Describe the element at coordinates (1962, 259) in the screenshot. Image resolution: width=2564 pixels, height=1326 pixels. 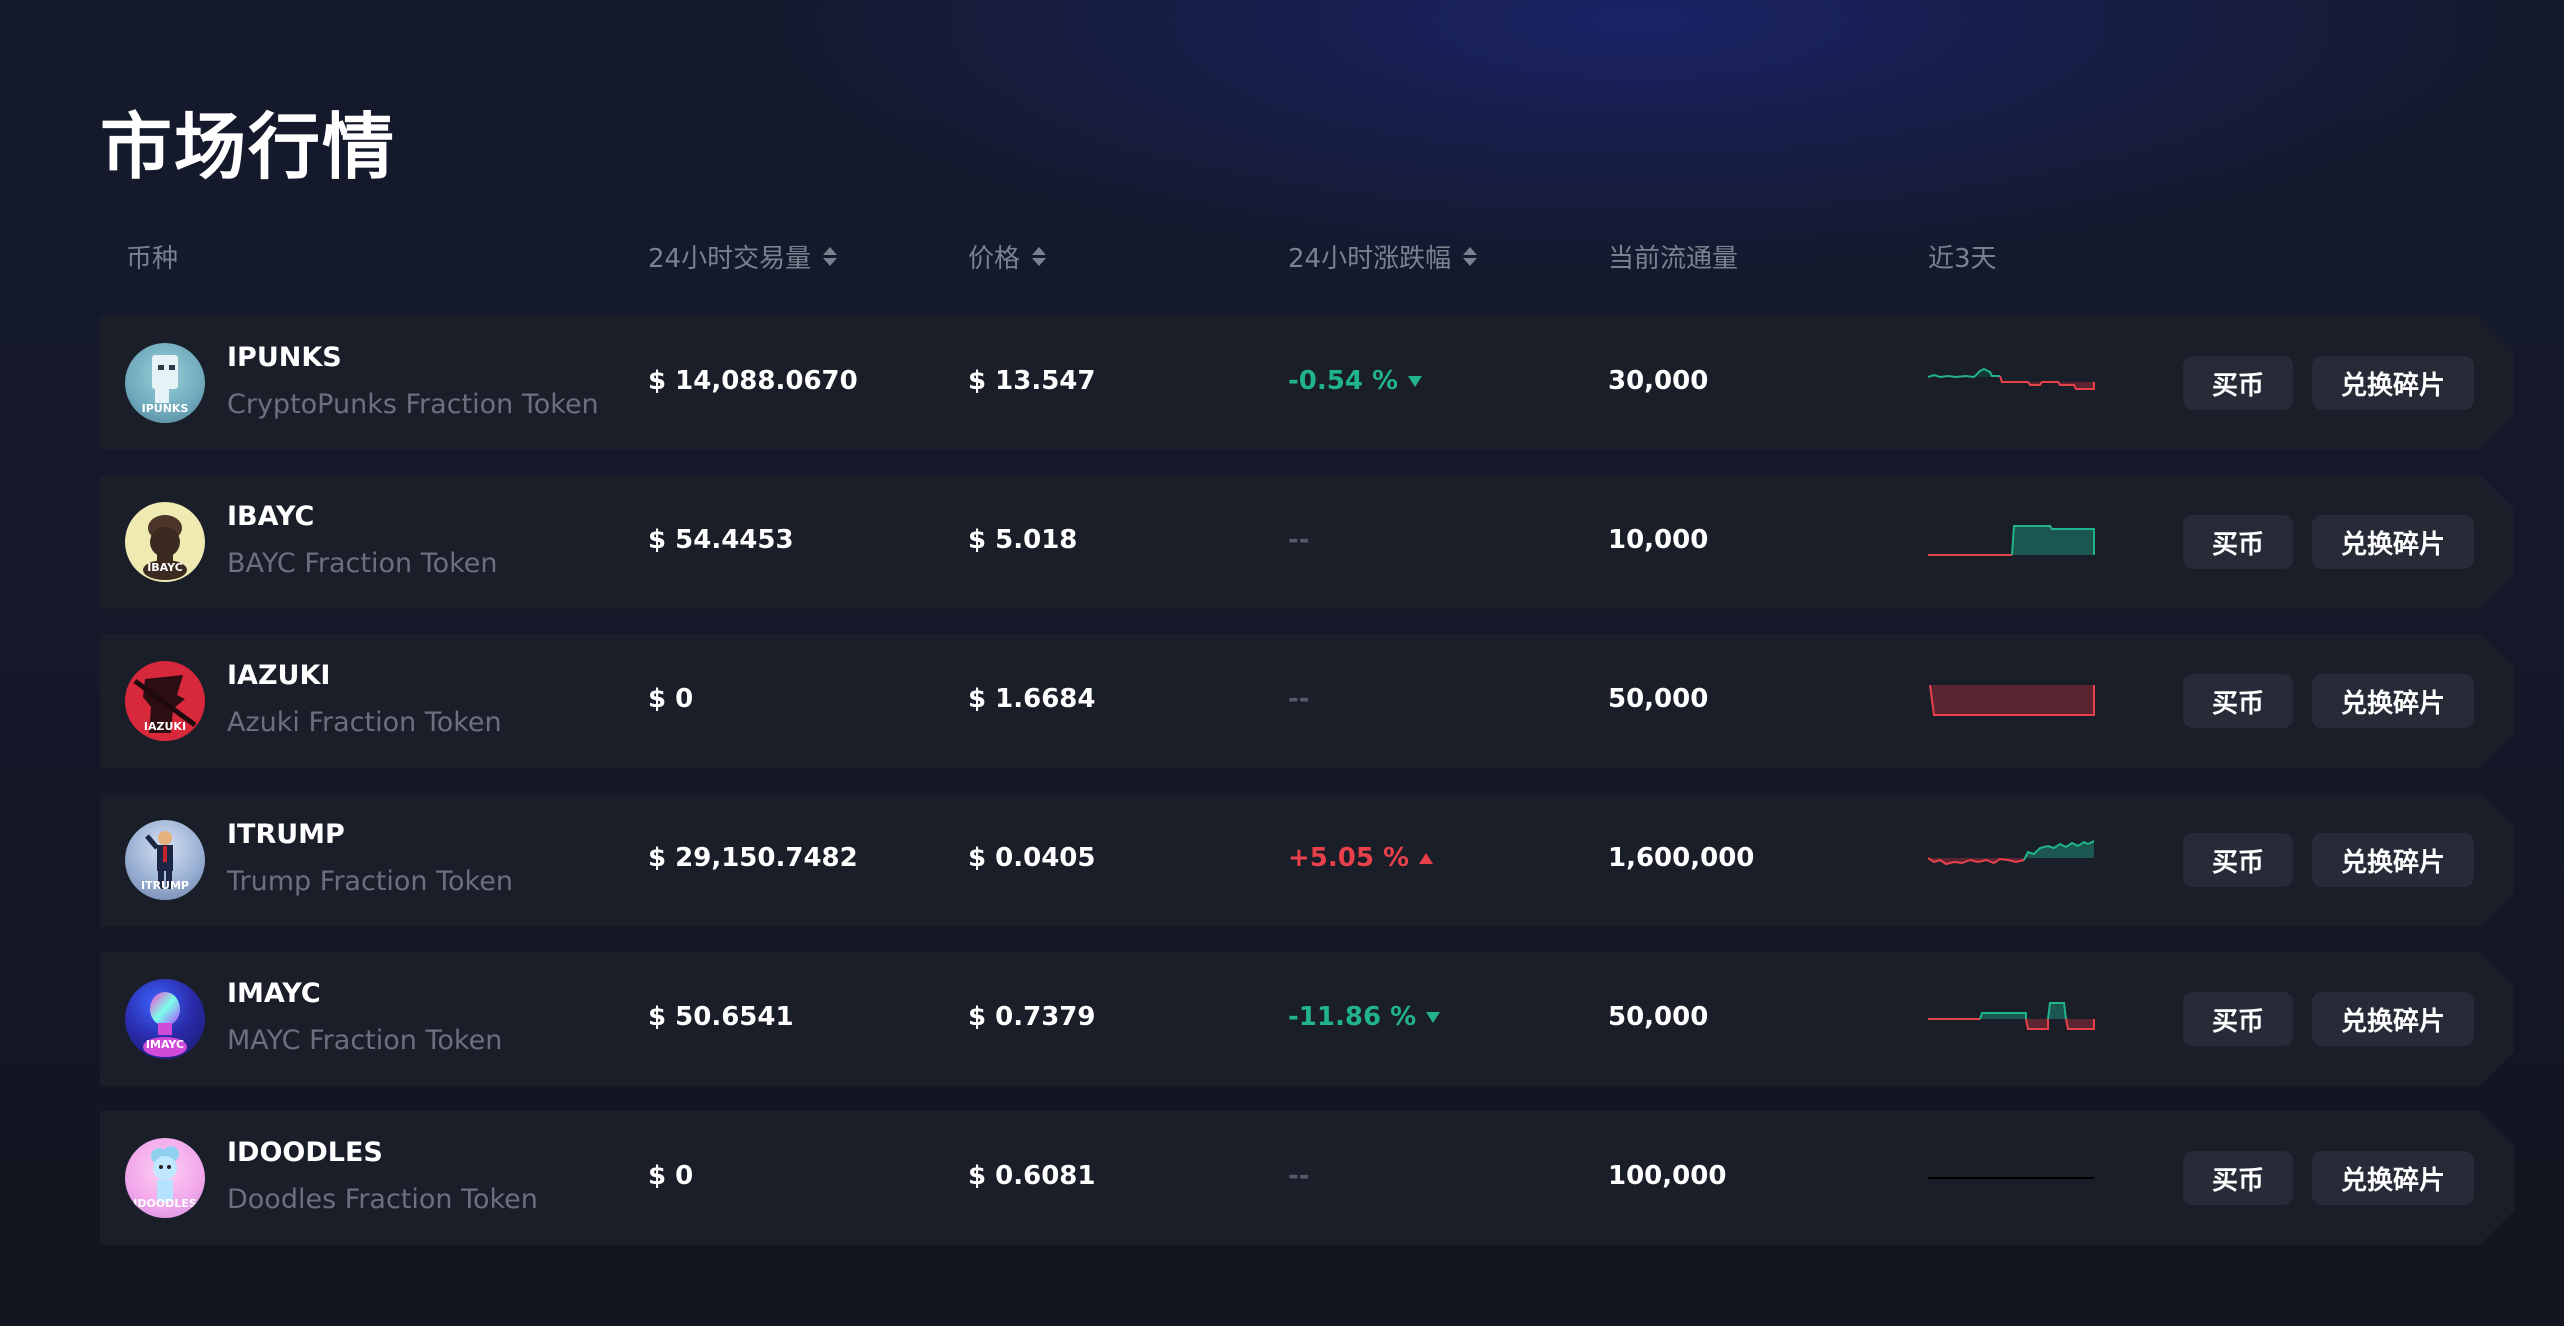
I see `column-trend-label: 近3天` at that location.